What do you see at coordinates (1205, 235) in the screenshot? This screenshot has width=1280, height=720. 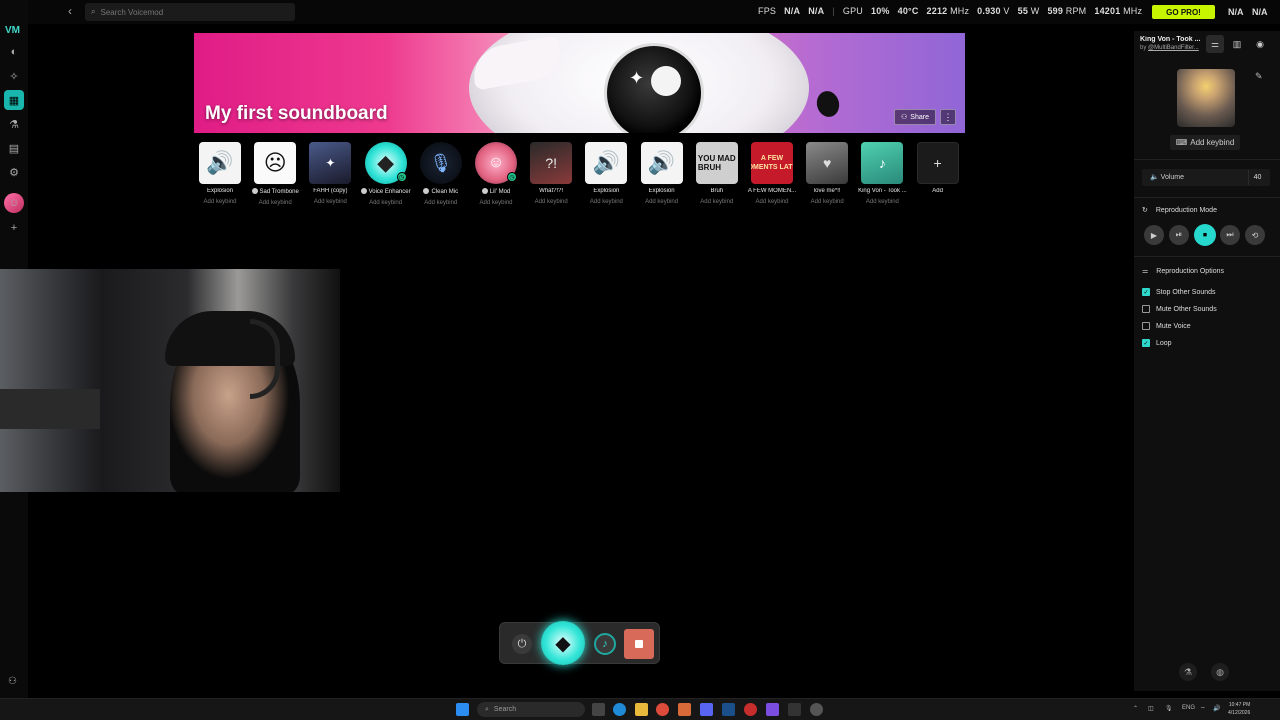 I see `play-stop-icon: ⏹` at bounding box center [1205, 235].